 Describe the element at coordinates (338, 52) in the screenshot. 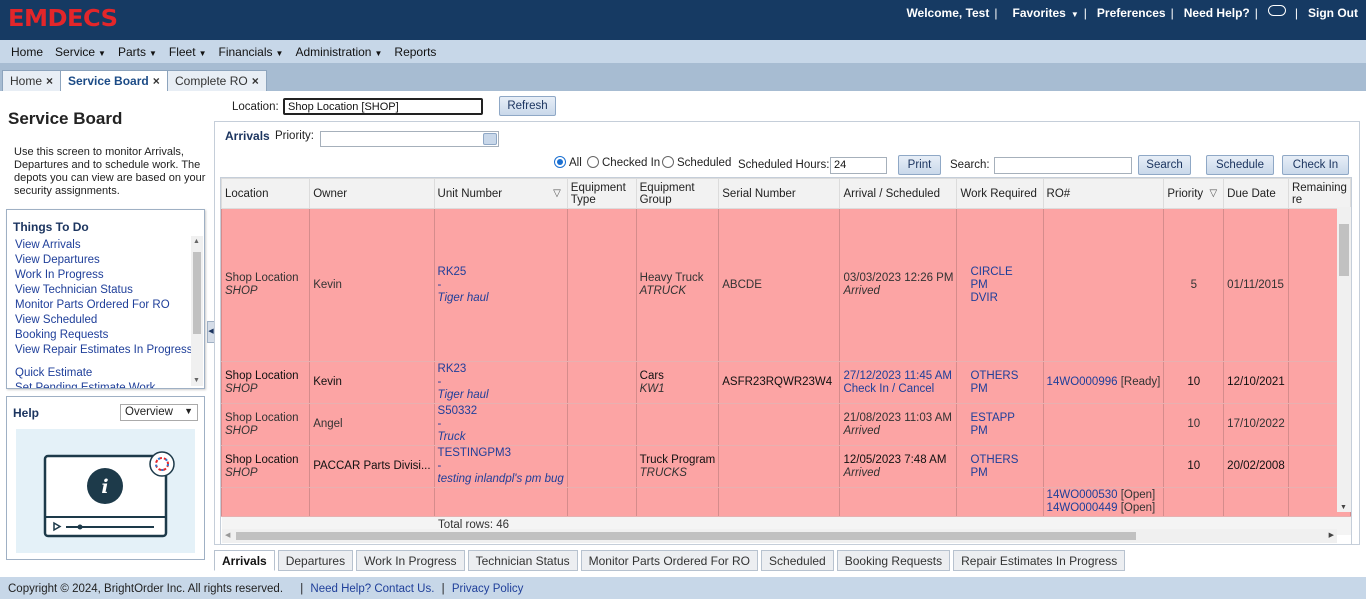

I see `nav-administration: Administration ▼` at that location.